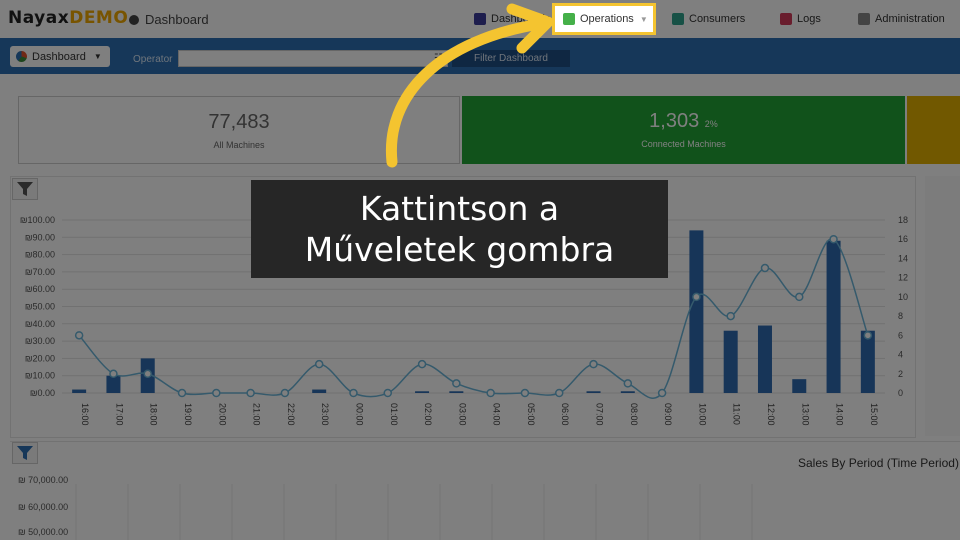 This screenshot has width=960, height=541. Describe the element at coordinates (459, 208) in the screenshot. I see `callout-line-1: Kattintson a` at that location.